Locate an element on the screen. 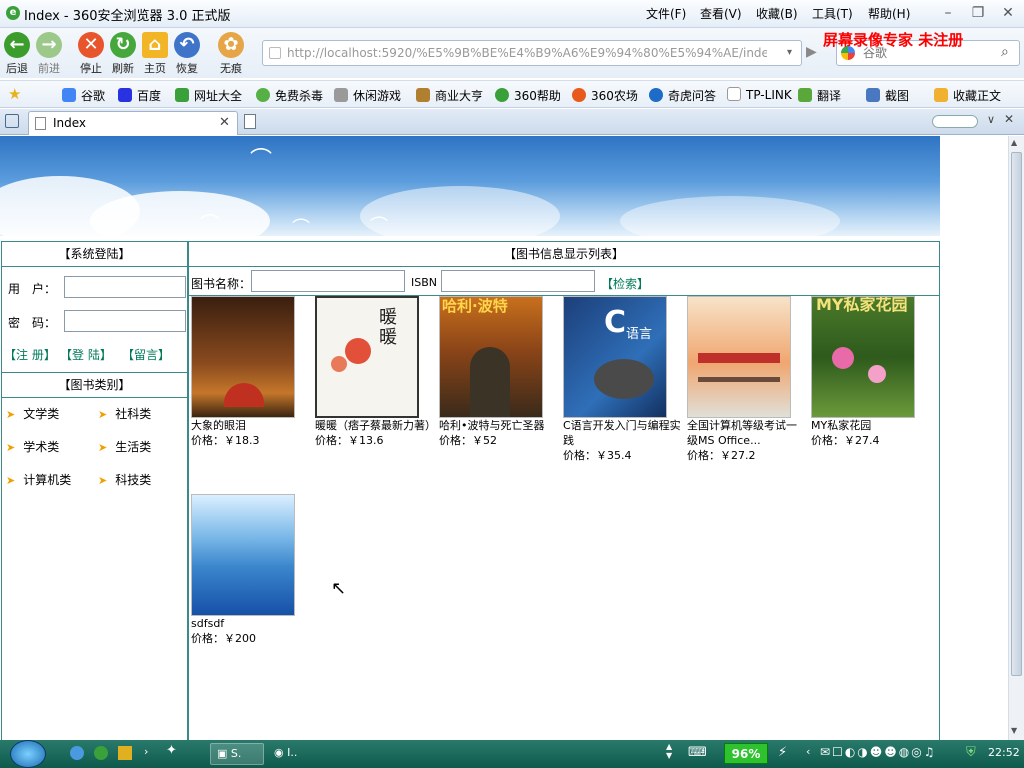 This screenshot has width=1024, height=768. book-card: 哈利·波特 哈利•波特与死亡圣器 价格：￥52 is located at coordinates (499, 372).